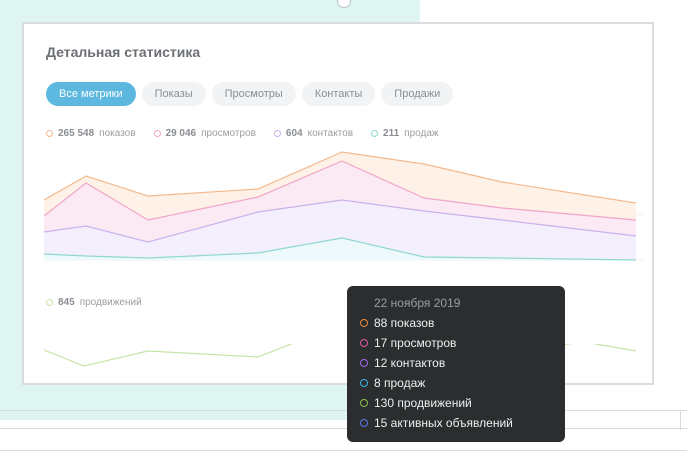 The width and height of the screenshot is (687, 453). I want to click on tab-sales: Продажи, so click(417, 94).